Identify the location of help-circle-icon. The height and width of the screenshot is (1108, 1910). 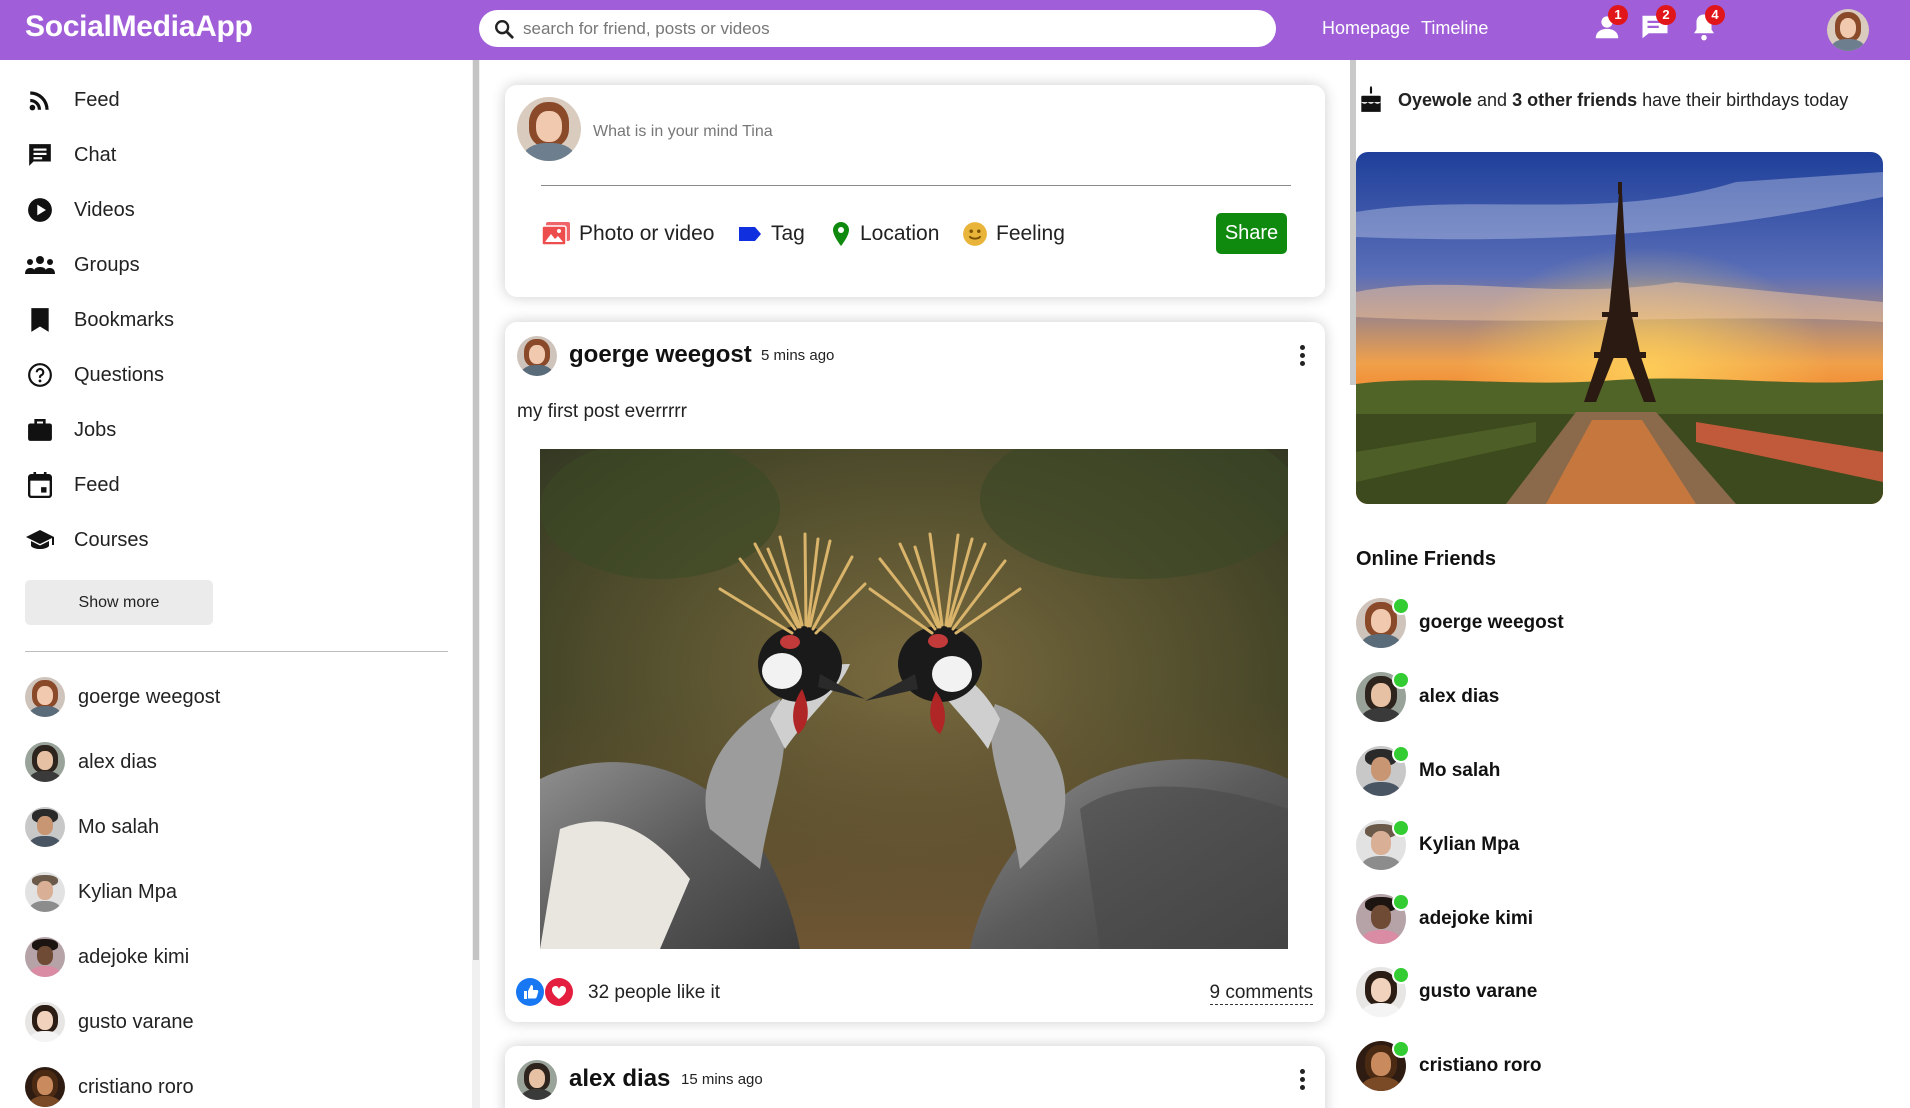
(40, 375).